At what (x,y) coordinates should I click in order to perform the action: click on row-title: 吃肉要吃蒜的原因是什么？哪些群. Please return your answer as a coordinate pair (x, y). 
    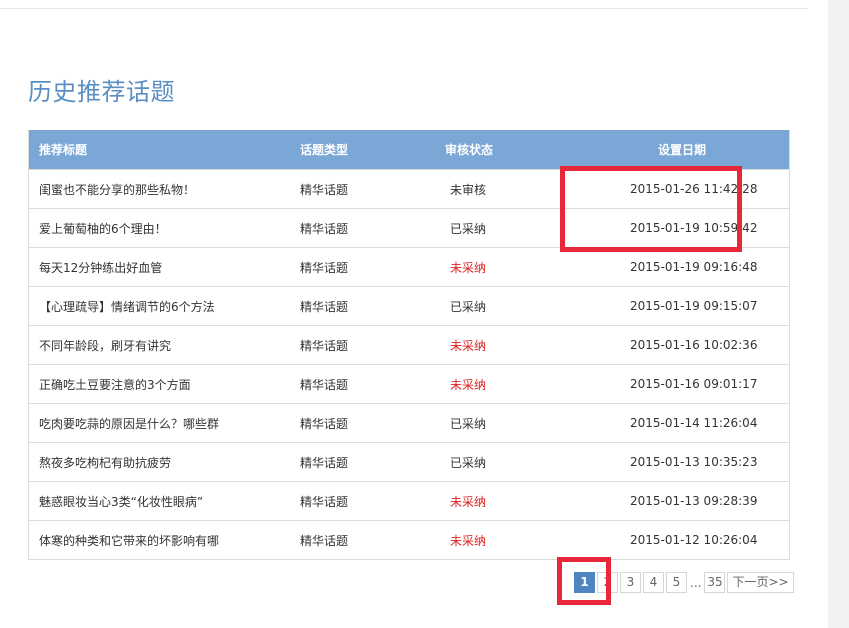
    Looking at the image, I should click on (160, 423).